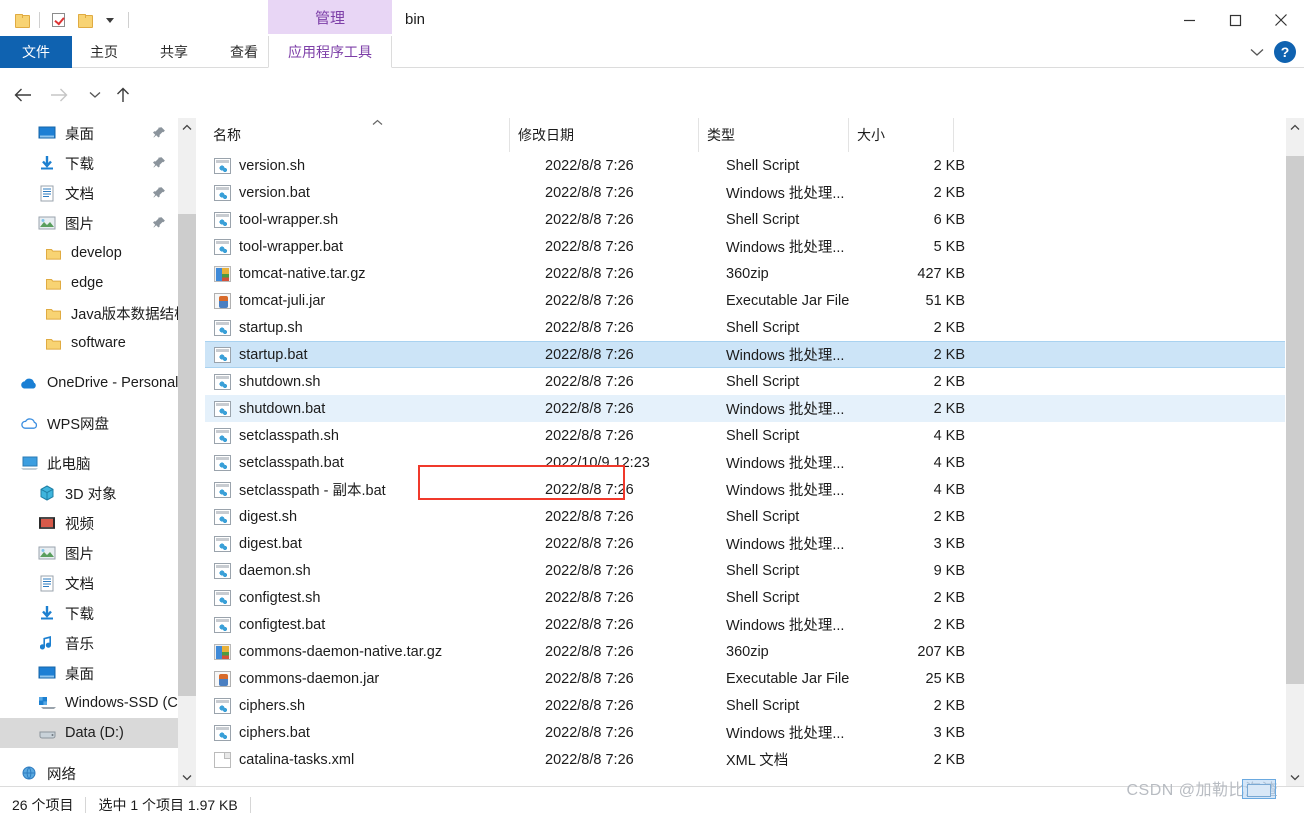 This screenshot has width=1304, height=822. What do you see at coordinates (745, 327) in the screenshot?
I see `table-row: startup.sh 2022/8/8 7:26 Shell Script 2 KB` at bounding box center [745, 327].